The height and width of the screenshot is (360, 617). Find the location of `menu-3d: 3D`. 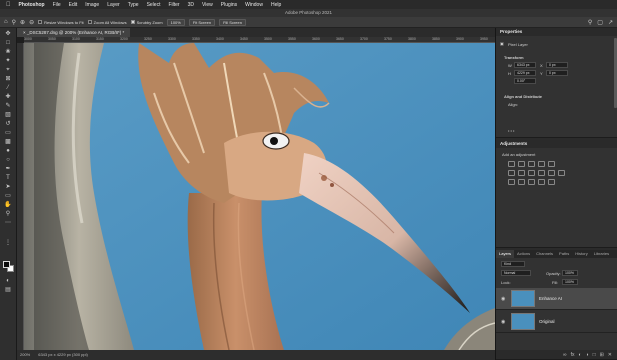

menu-3d: 3D is located at coordinates (191, 5).